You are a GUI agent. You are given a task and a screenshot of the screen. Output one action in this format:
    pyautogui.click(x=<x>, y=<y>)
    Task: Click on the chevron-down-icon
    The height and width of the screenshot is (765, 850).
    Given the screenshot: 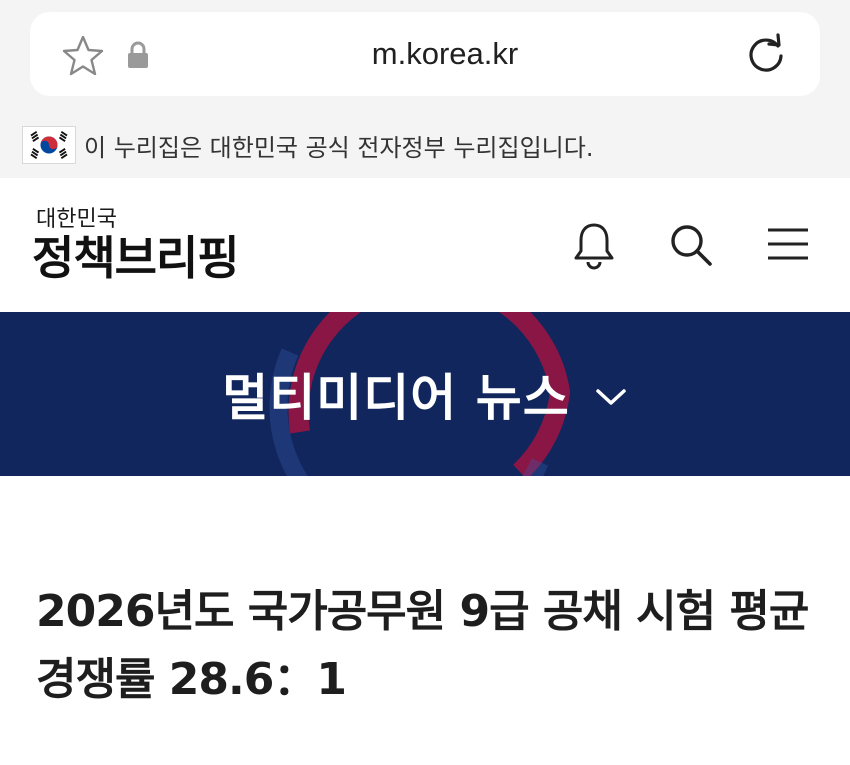 What is the action you would take?
    pyautogui.click(x=611, y=397)
    